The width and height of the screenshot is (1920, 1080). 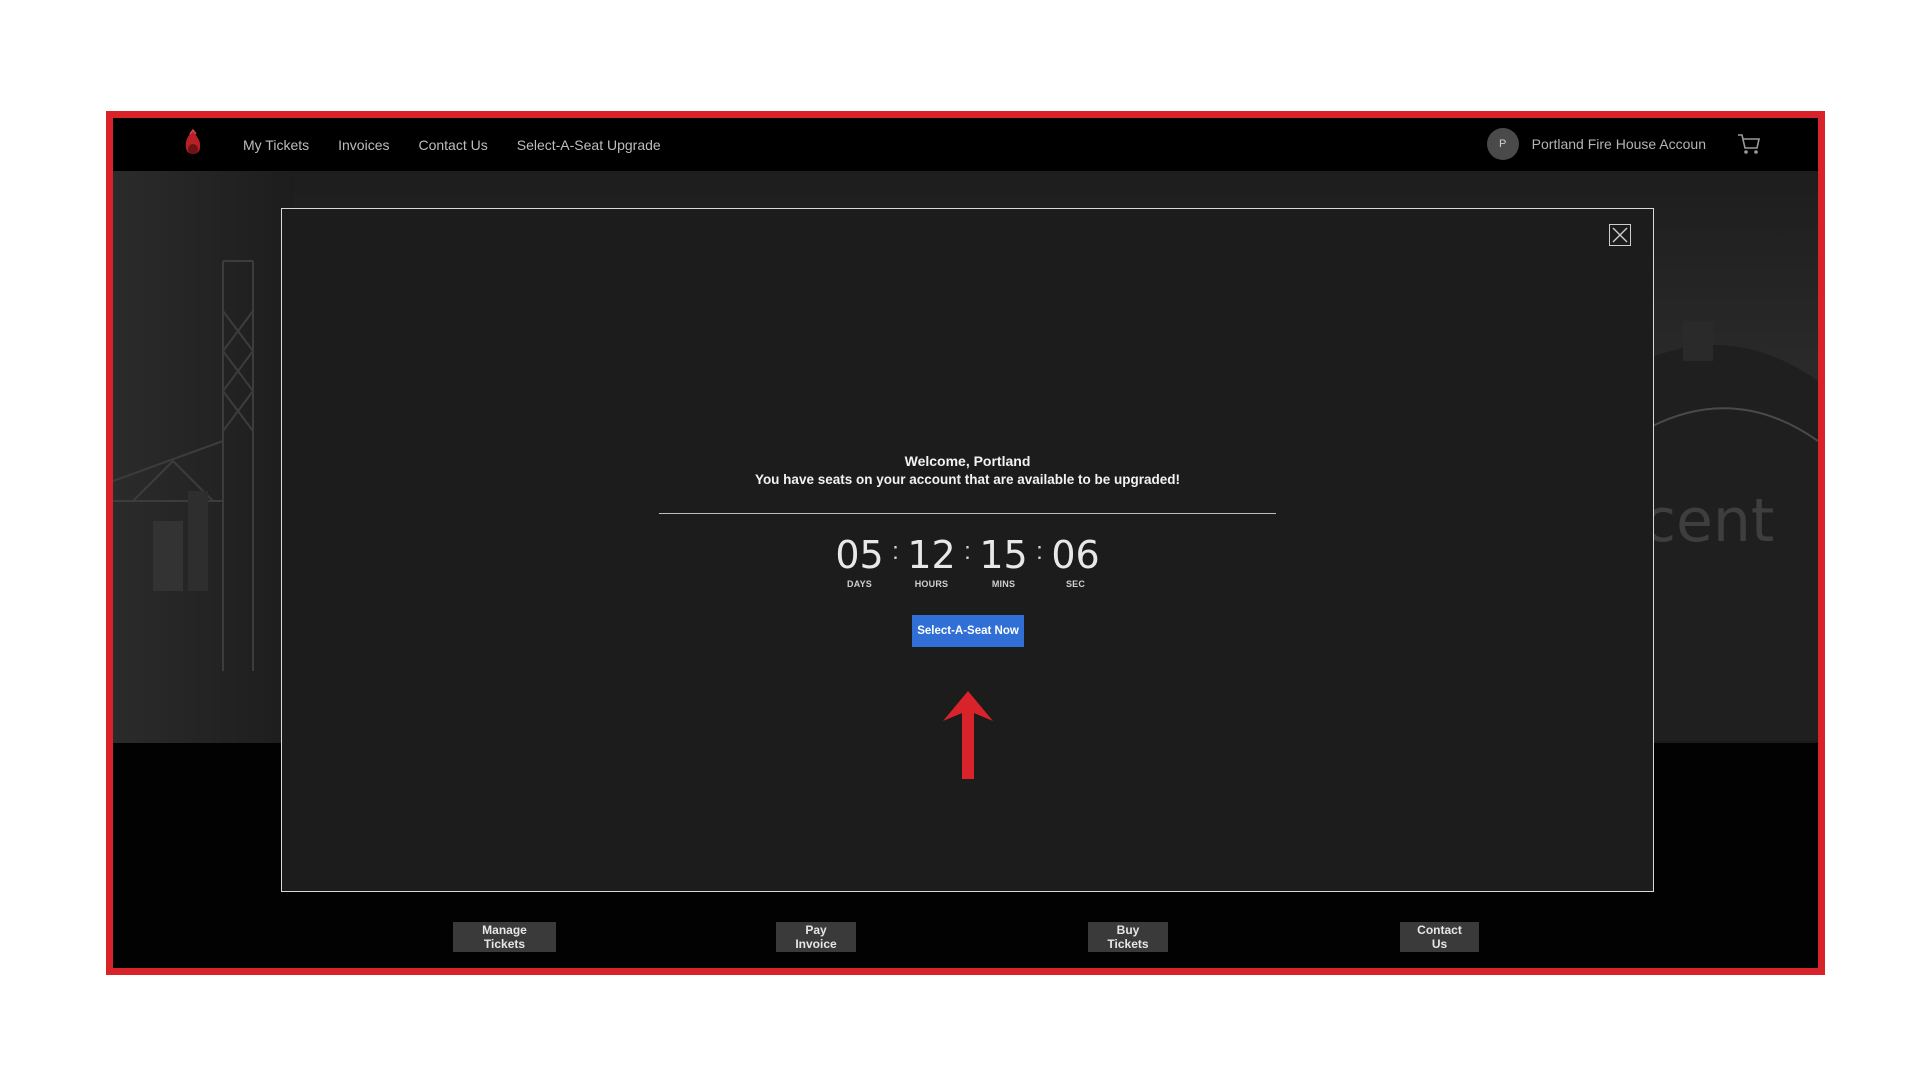 I want to click on arrow-up-icon, so click(x=968, y=735).